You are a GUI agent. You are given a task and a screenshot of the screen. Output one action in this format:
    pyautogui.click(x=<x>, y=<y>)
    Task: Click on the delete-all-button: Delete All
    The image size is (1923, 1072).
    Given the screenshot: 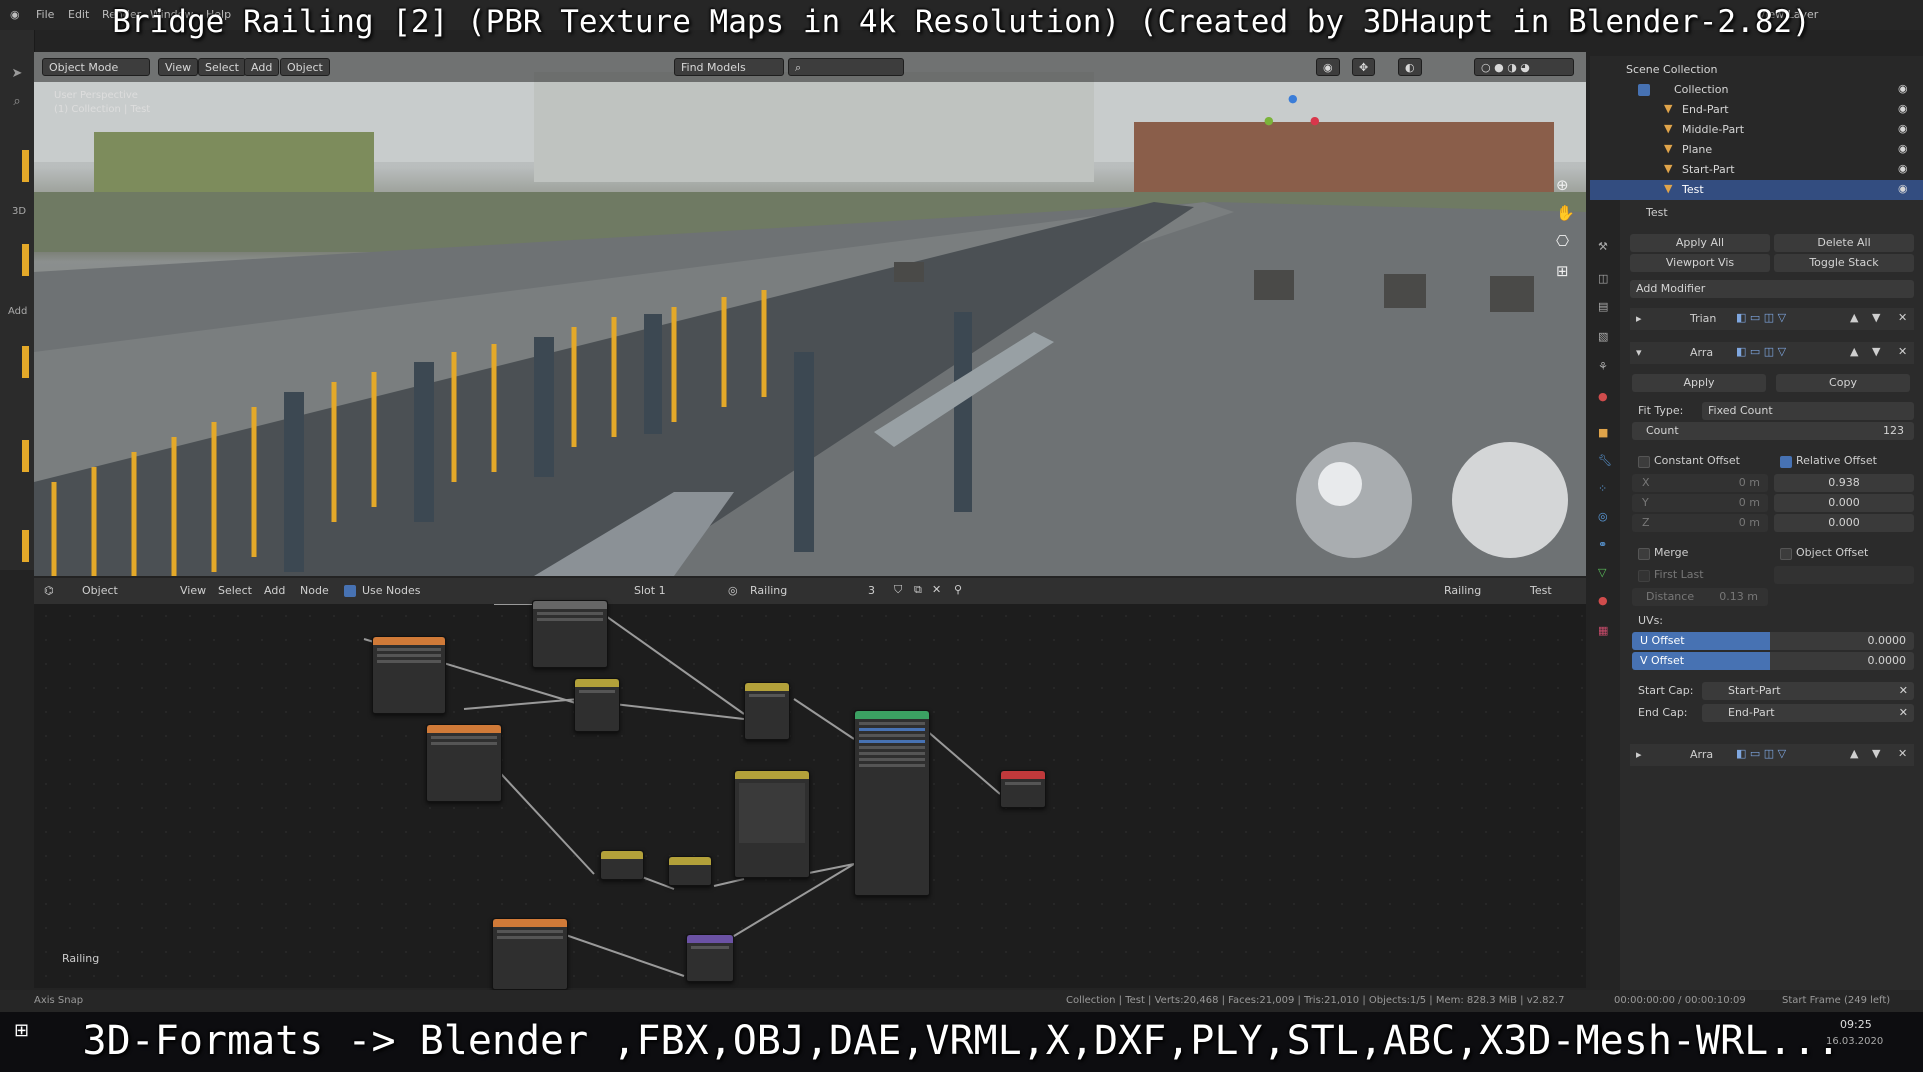 What is the action you would take?
    pyautogui.click(x=1844, y=243)
    